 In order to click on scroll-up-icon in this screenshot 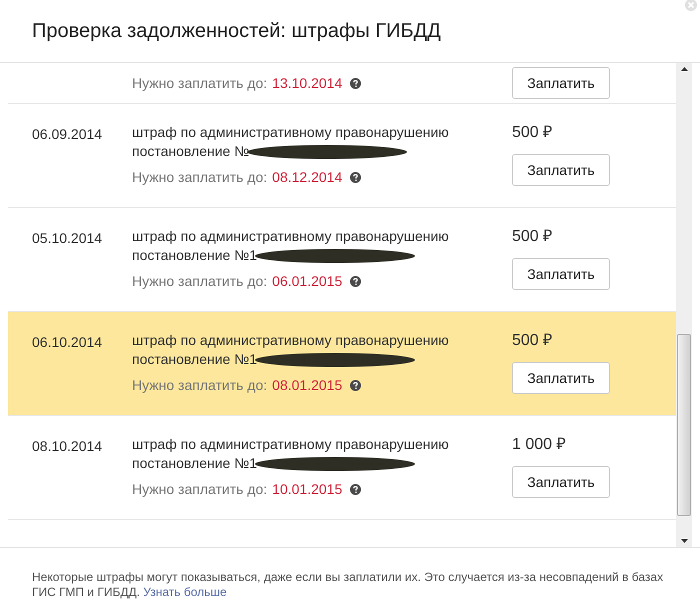, I will do `click(684, 69)`.